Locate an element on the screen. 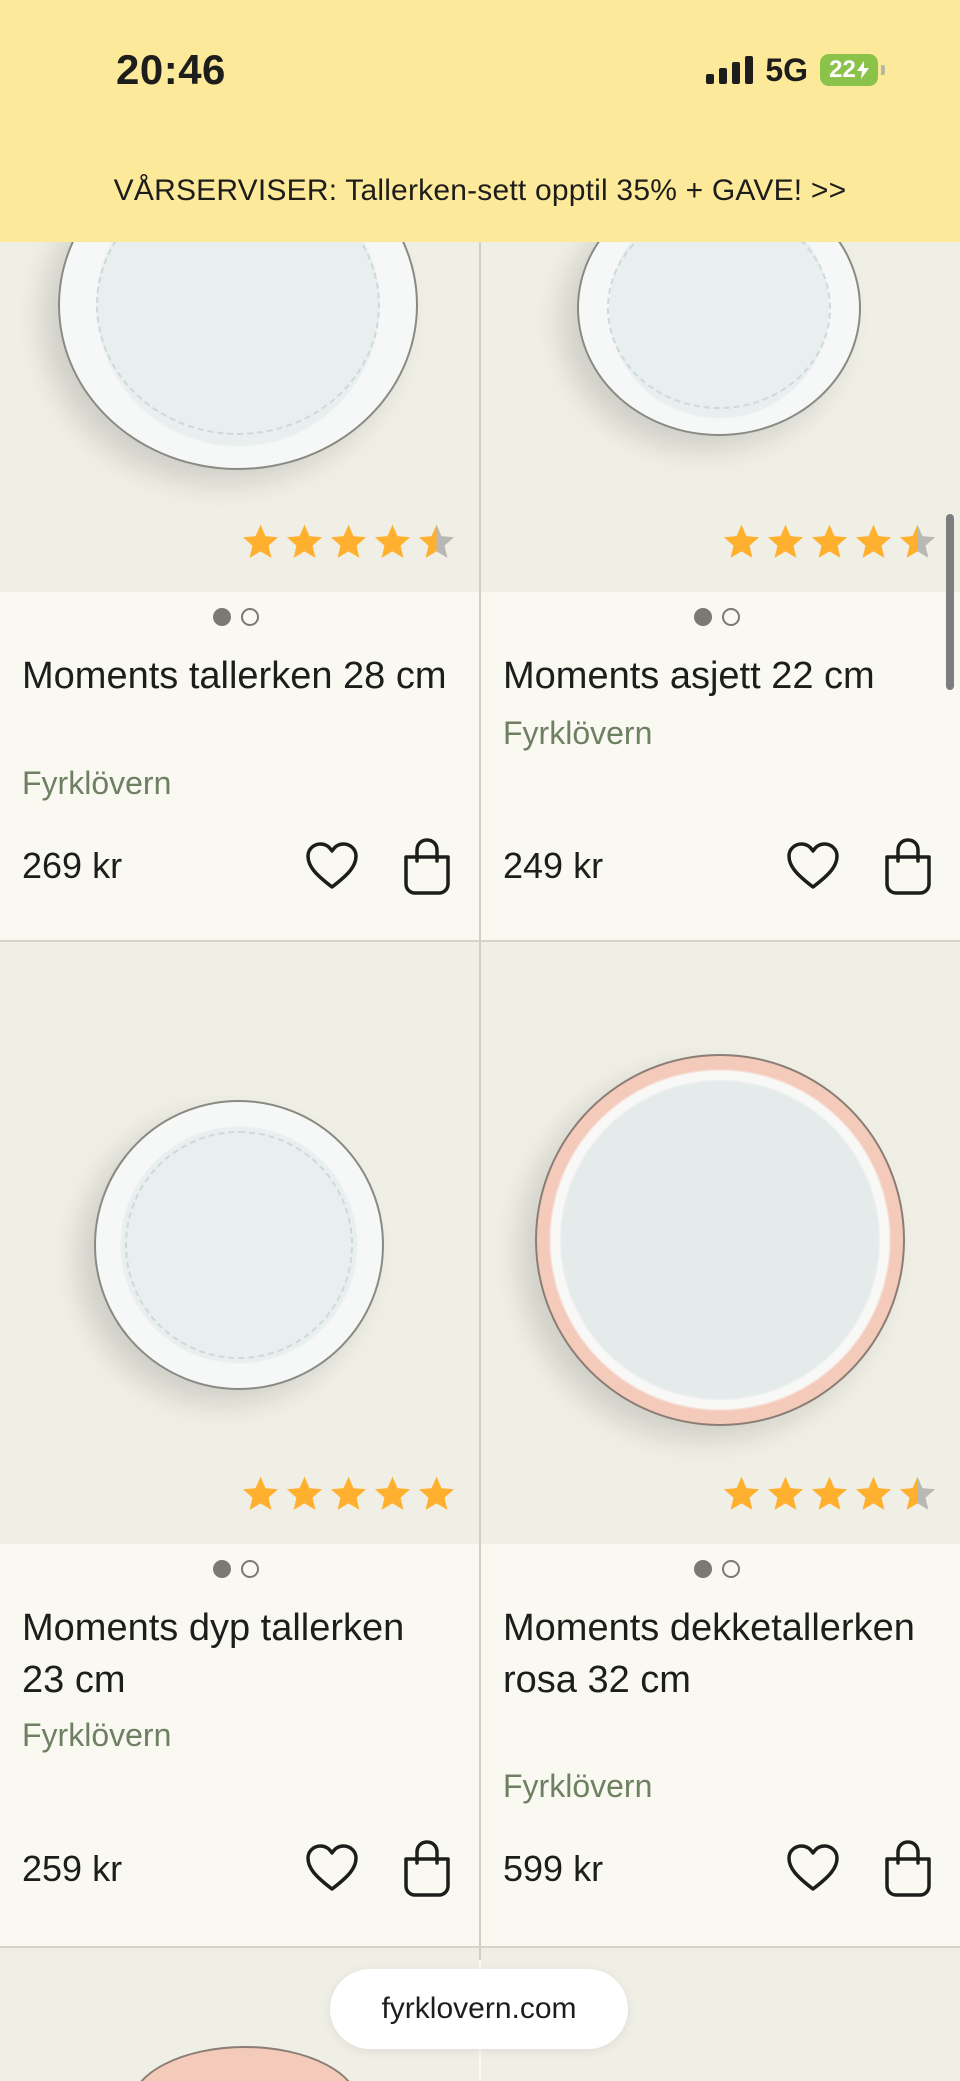  product-price: 249 kr is located at coordinates (553, 865).